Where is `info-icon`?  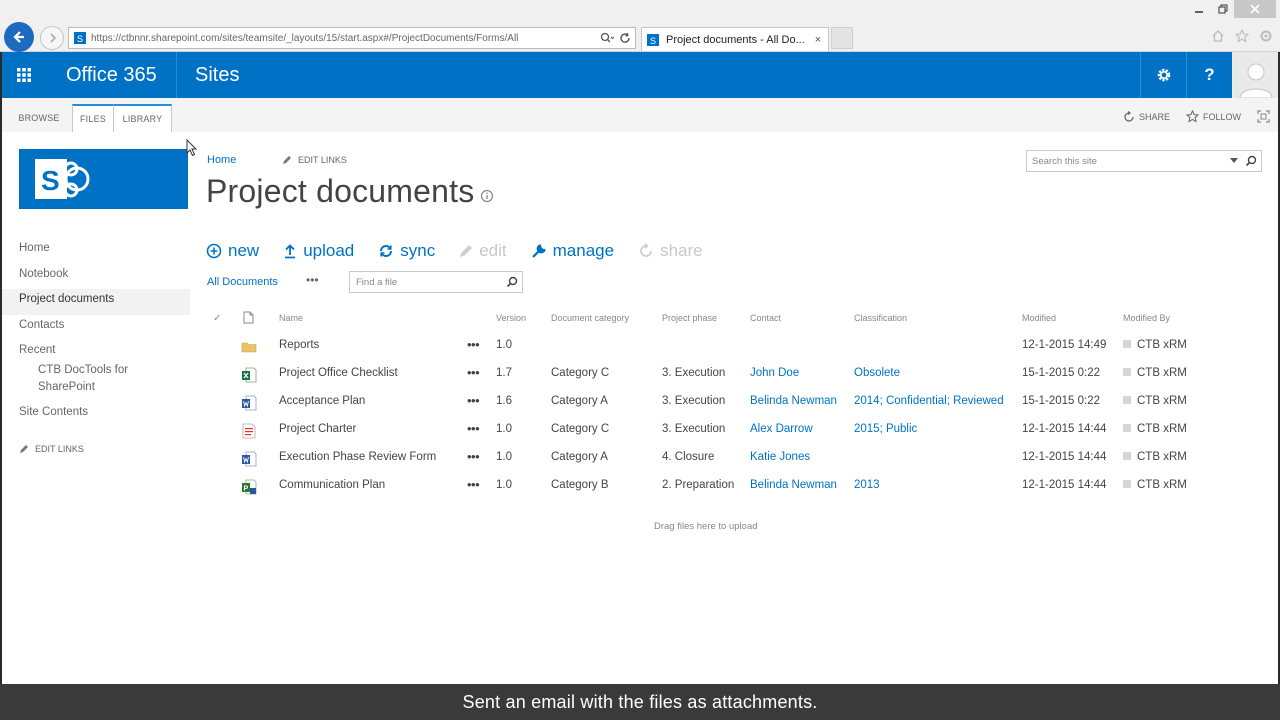
info-icon is located at coordinates (487, 196).